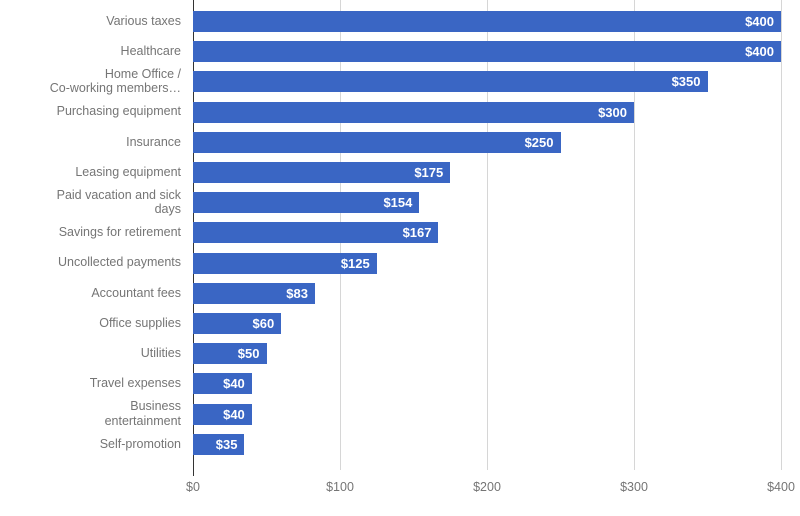  What do you see at coordinates (142, 413) in the screenshot?
I see `category-label: Business entertainment` at bounding box center [142, 413].